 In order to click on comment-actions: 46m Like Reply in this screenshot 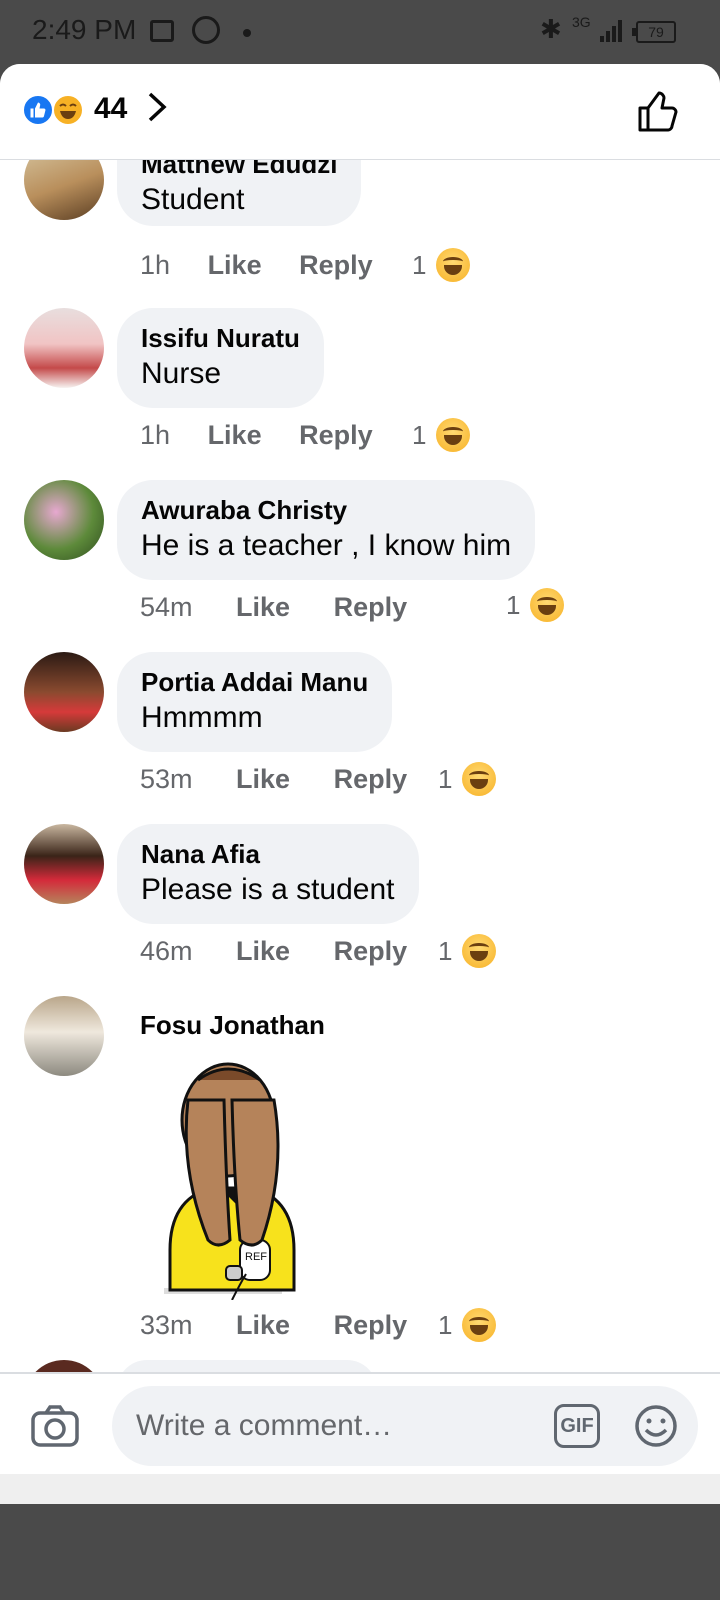, I will do `click(273, 951)`.